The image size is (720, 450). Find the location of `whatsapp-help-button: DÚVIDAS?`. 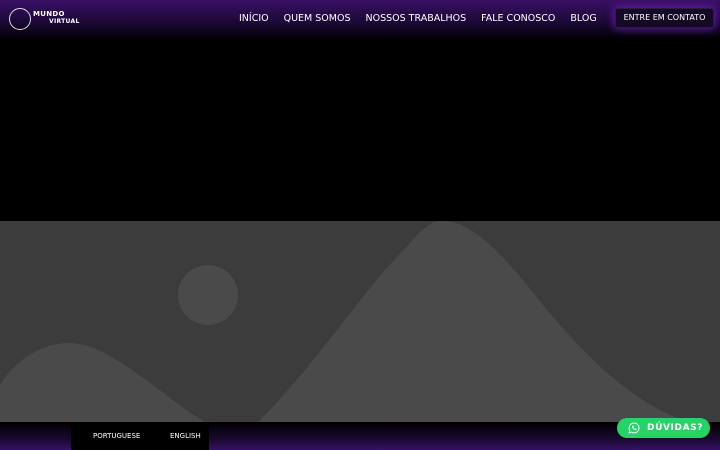

whatsapp-help-button: DÚVIDAS? is located at coordinates (663, 428).